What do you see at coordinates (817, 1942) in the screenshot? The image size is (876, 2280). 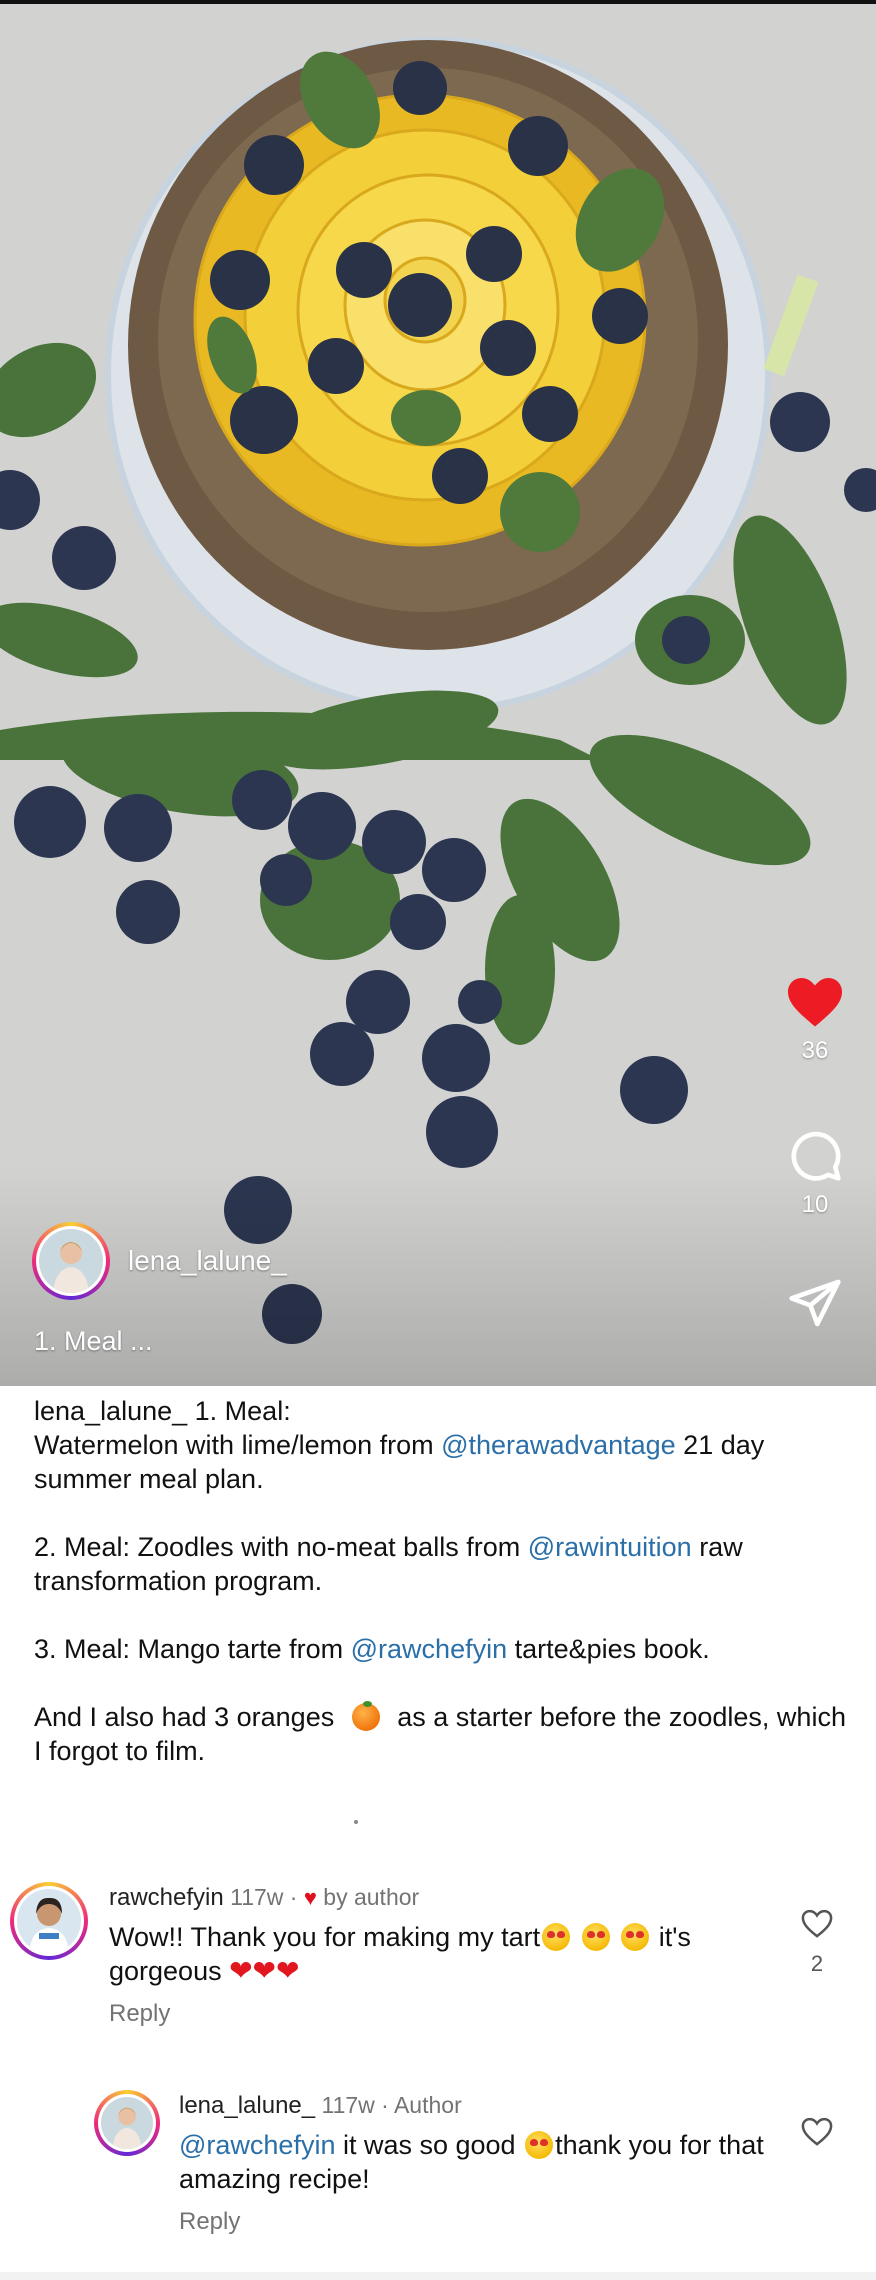 I see `comment-like: 2` at bounding box center [817, 1942].